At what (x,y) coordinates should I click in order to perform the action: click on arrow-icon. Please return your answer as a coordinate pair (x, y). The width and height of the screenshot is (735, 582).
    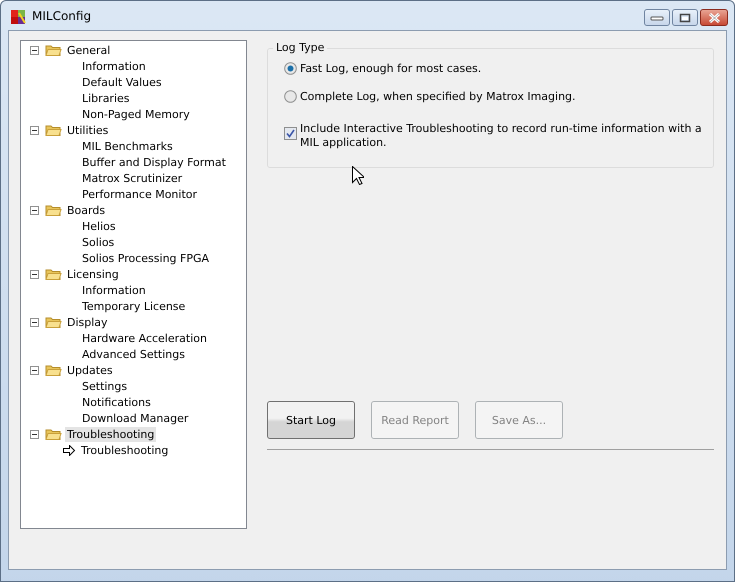
    Looking at the image, I should click on (69, 450).